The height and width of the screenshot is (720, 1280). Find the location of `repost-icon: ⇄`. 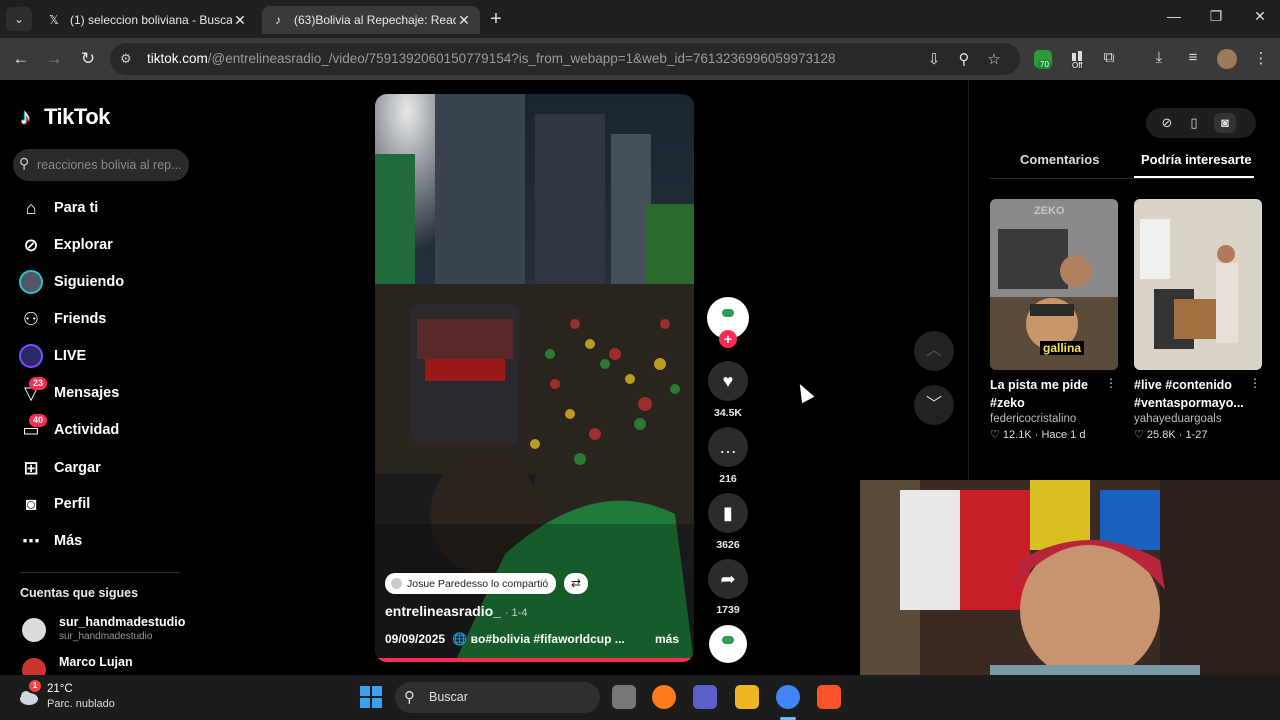

repost-icon: ⇄ is located at coordinates (576, 583).